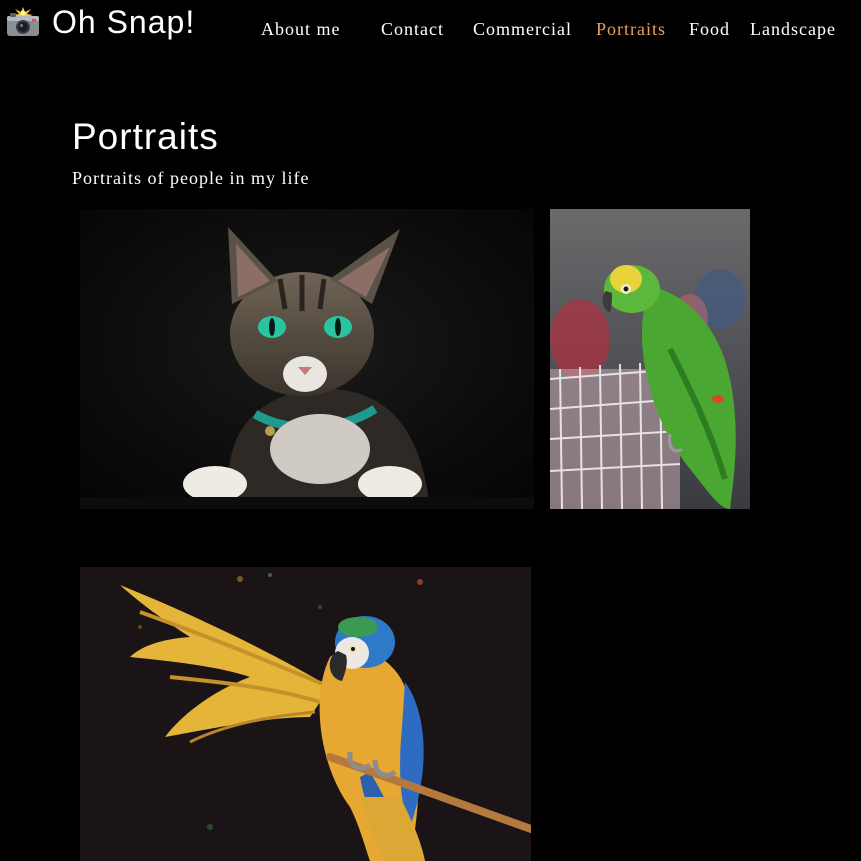 This screenshot has width=861, height=861. Describe the element at coordinates (793, 29) in the screenshot. I see `nav-item-landscape: Landscape` at that location.